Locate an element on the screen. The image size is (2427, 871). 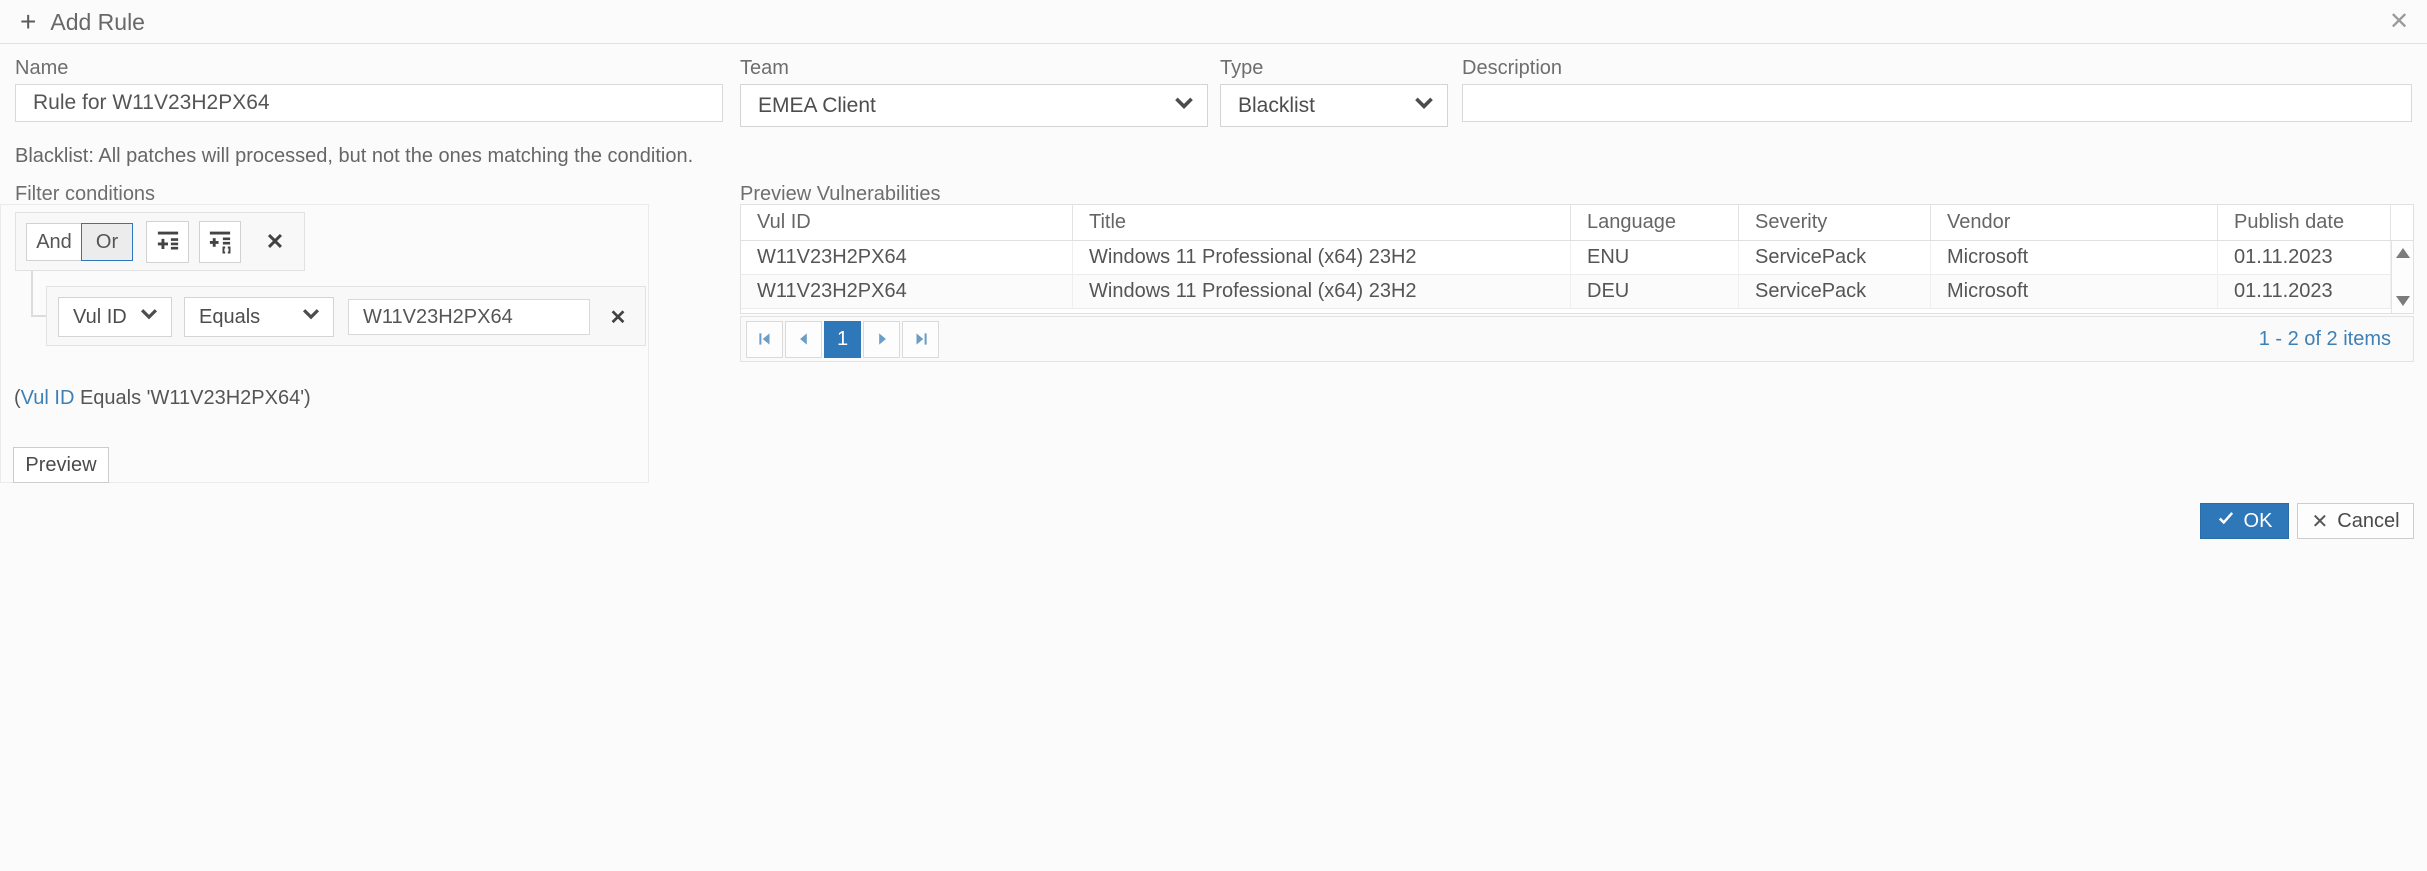
add-group-icon is located at coordinates (220, 242).